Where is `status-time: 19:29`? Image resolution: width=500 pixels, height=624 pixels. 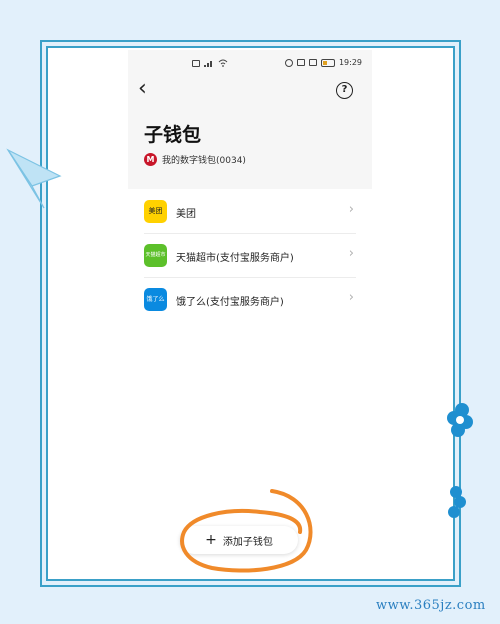 status-time: 19:29 is located at coordinates (350, 62).